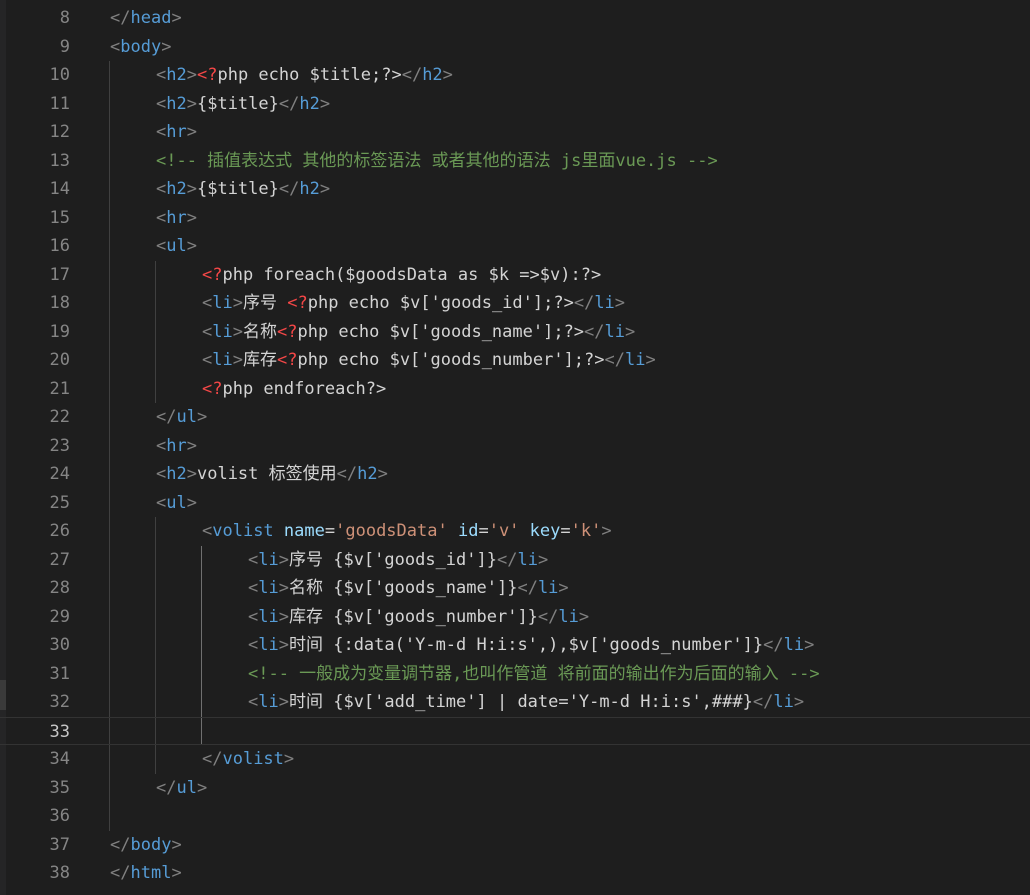 This screenshot has width=1030, height=895. I want to click on code-line: 31 <!-- 一般成为变量调节器,也叫作管道 将前面的输出作为后面的输入 -->, so click(515, 674).